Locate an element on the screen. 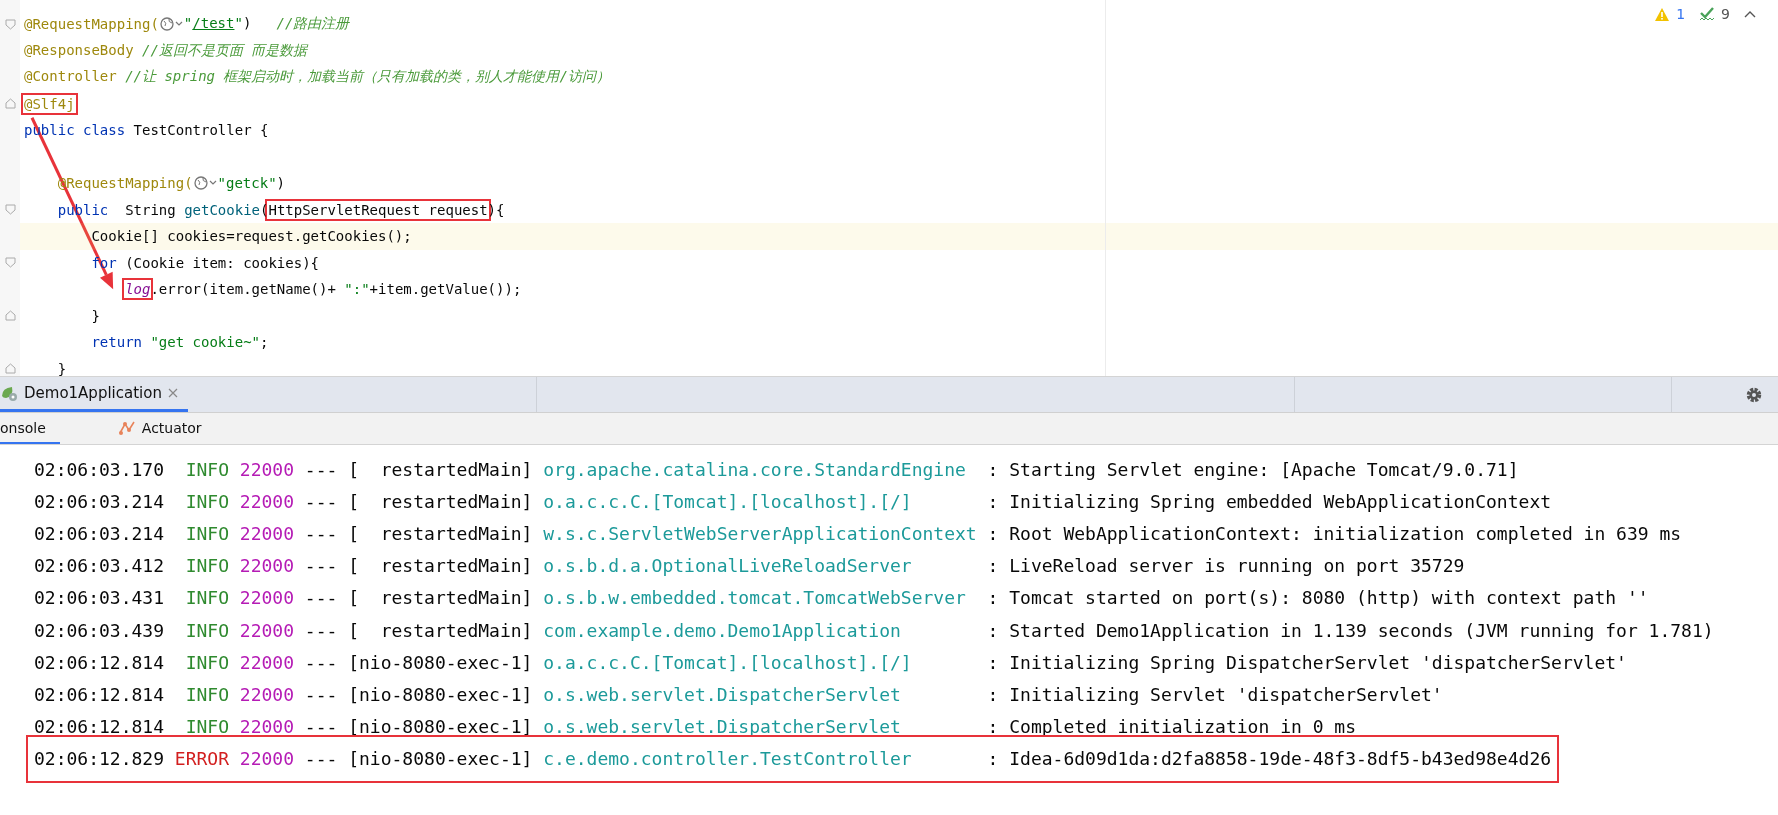 Image resolution: width=1778 pixels, height=815 pixels. log-message: : Tomcat started on port(s): 8080 (http) with context path '' is located at coordinates (1318, 598).